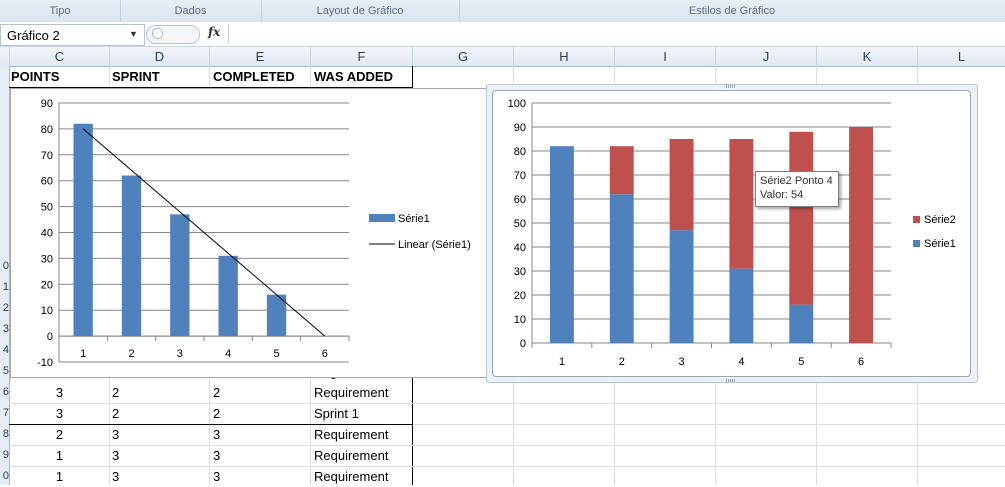 The height and width of the screenshot is (487, 1005). I want to click on resize-handle-bottom, so click(731, 380).